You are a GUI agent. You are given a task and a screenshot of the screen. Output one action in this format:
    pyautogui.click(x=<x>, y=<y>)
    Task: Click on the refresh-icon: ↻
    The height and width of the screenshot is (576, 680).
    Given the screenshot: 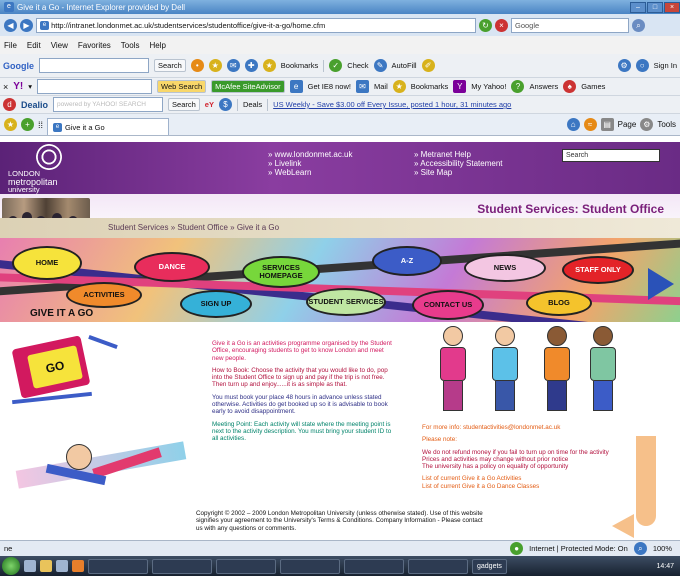 What is the action you would take?
    pyautogui.click(x=485, y=25)
    